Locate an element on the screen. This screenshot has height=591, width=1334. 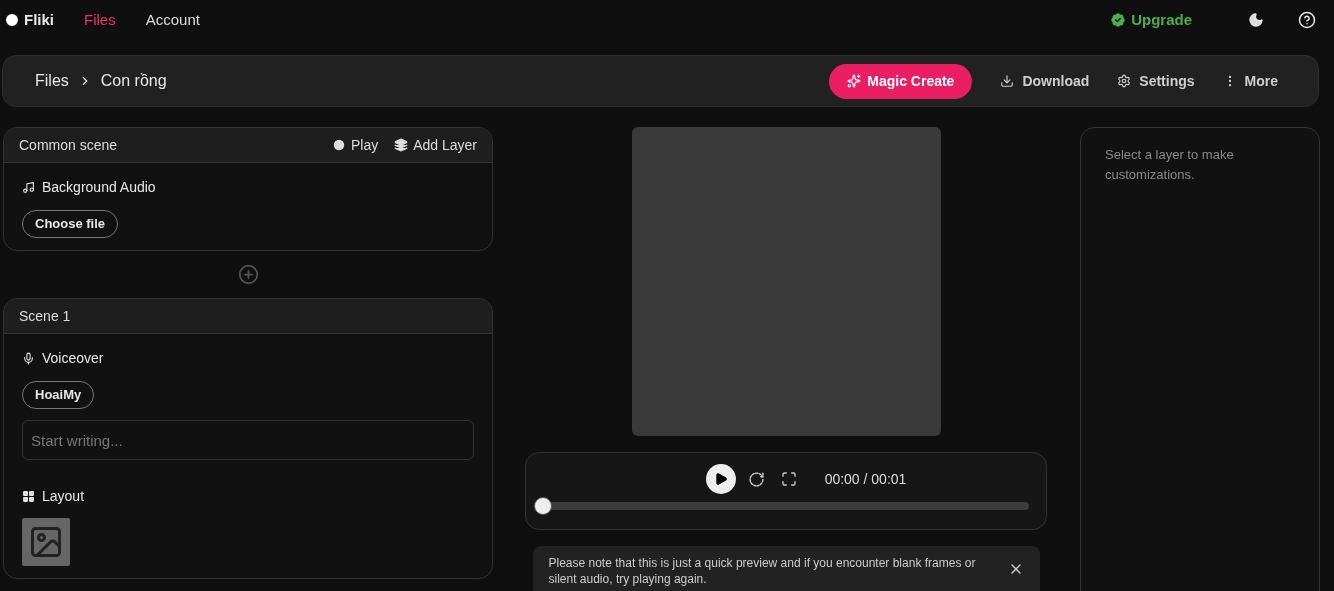
moon-icon is located at coordinates (1256, 20).